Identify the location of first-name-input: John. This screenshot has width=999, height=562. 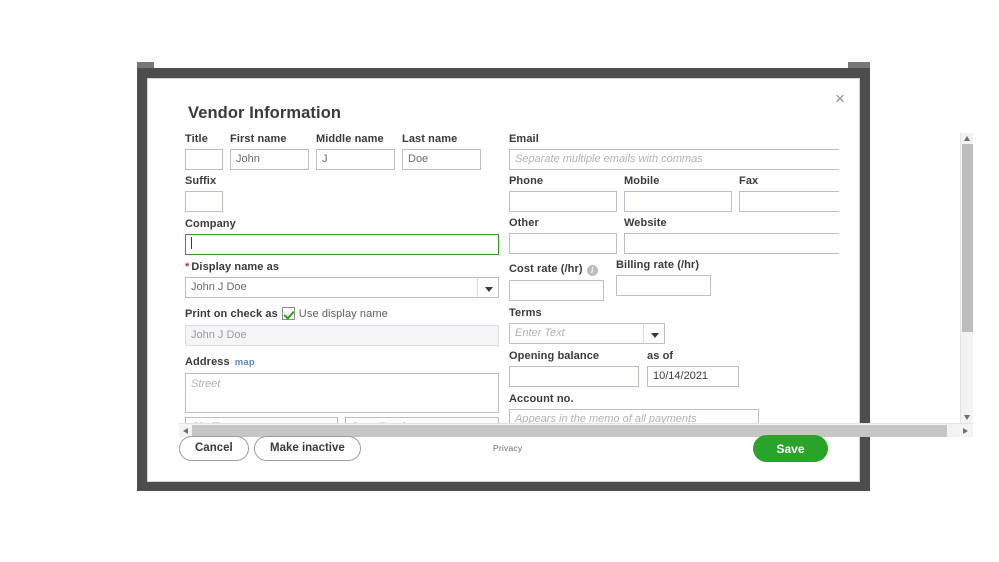
(269, 159).